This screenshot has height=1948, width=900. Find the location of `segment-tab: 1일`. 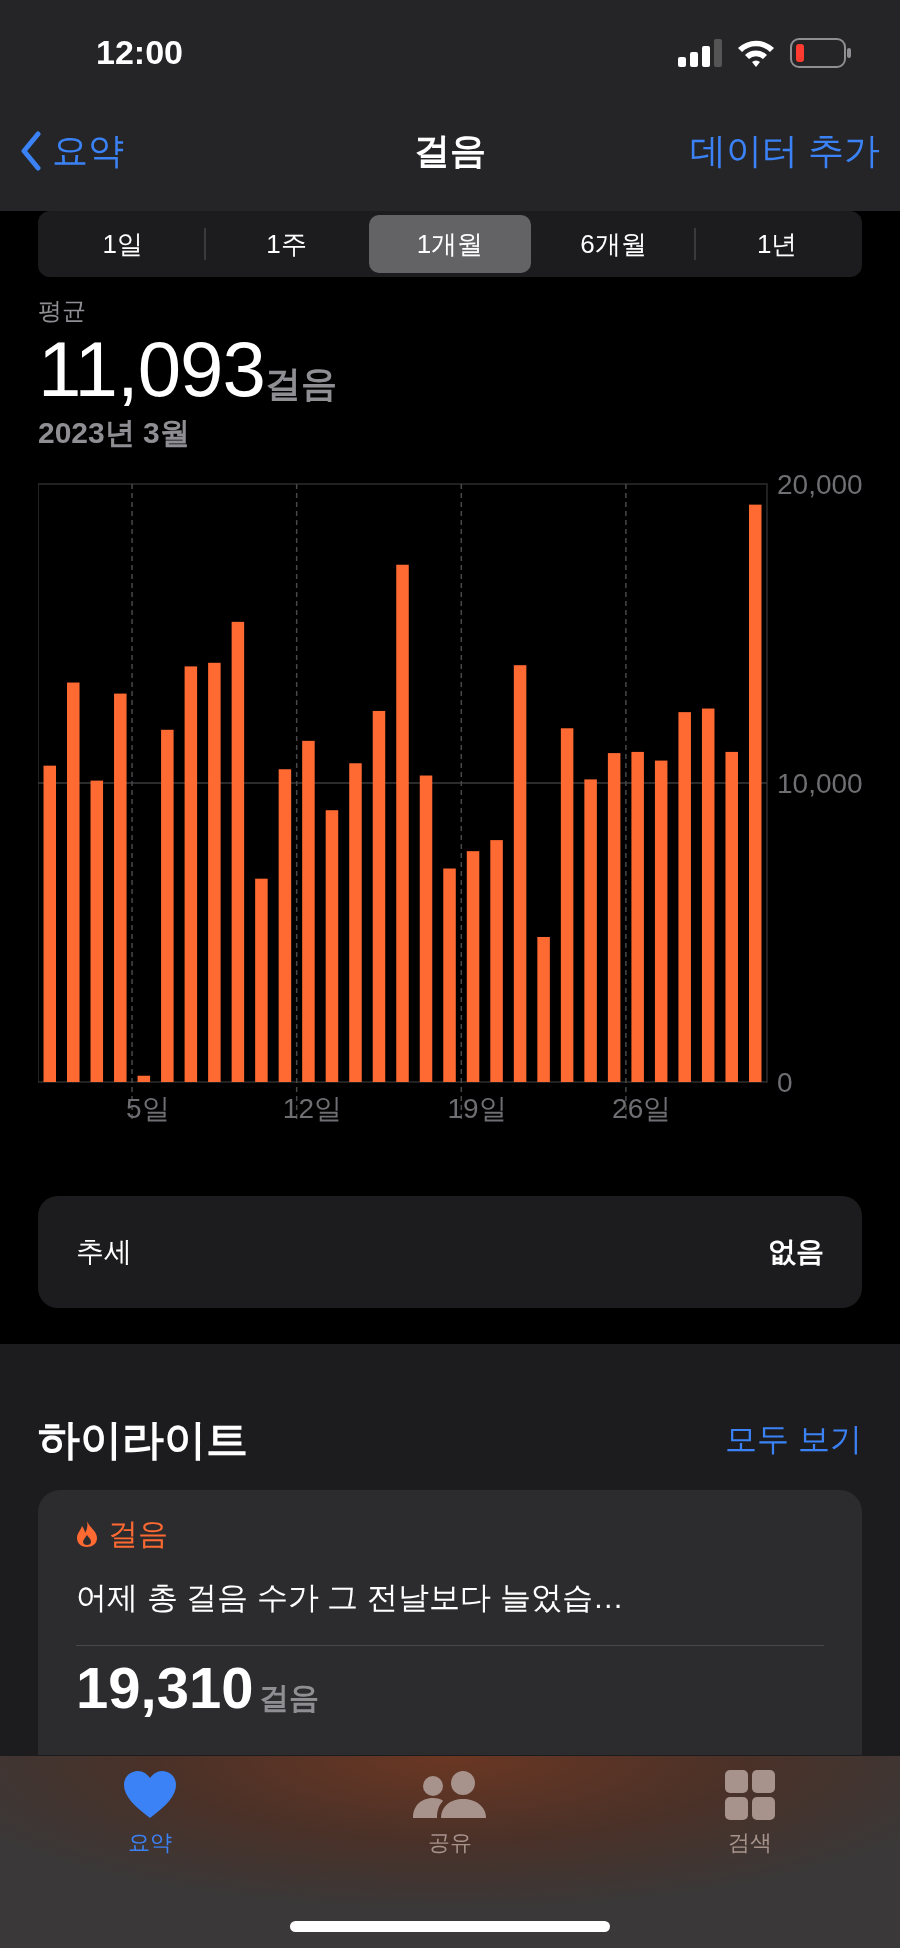

segment-tab: 1일 is located at coordinates (123, 244).